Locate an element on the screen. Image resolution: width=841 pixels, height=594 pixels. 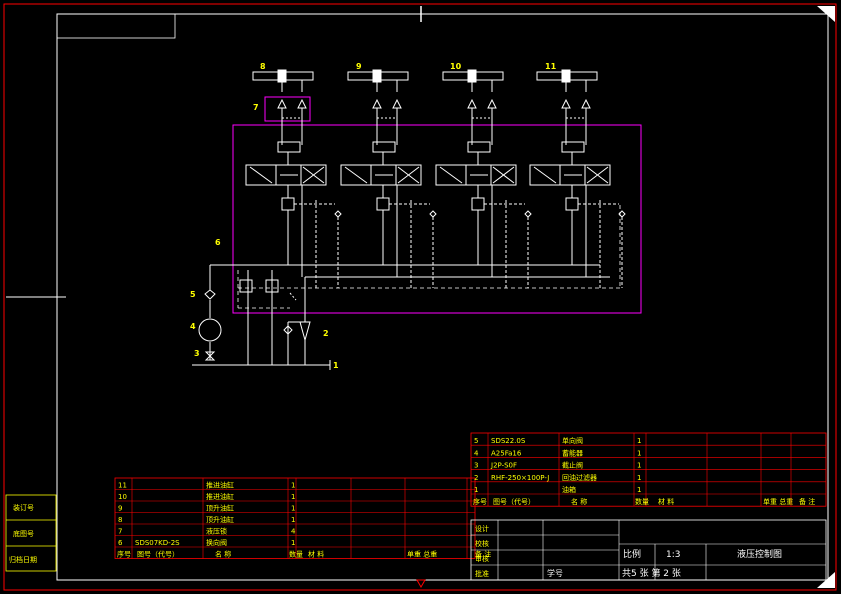
relief-valve-icon is located at coordinates (246, 286).